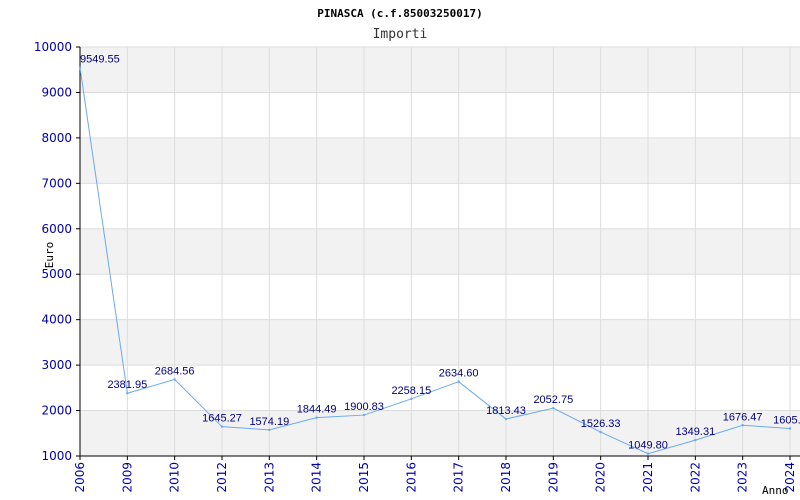 This screenshot has height=500, width=800. Describe the element at coordinates (459, 374) in the screenshot. I see `data-label: 2634.60` at that location.